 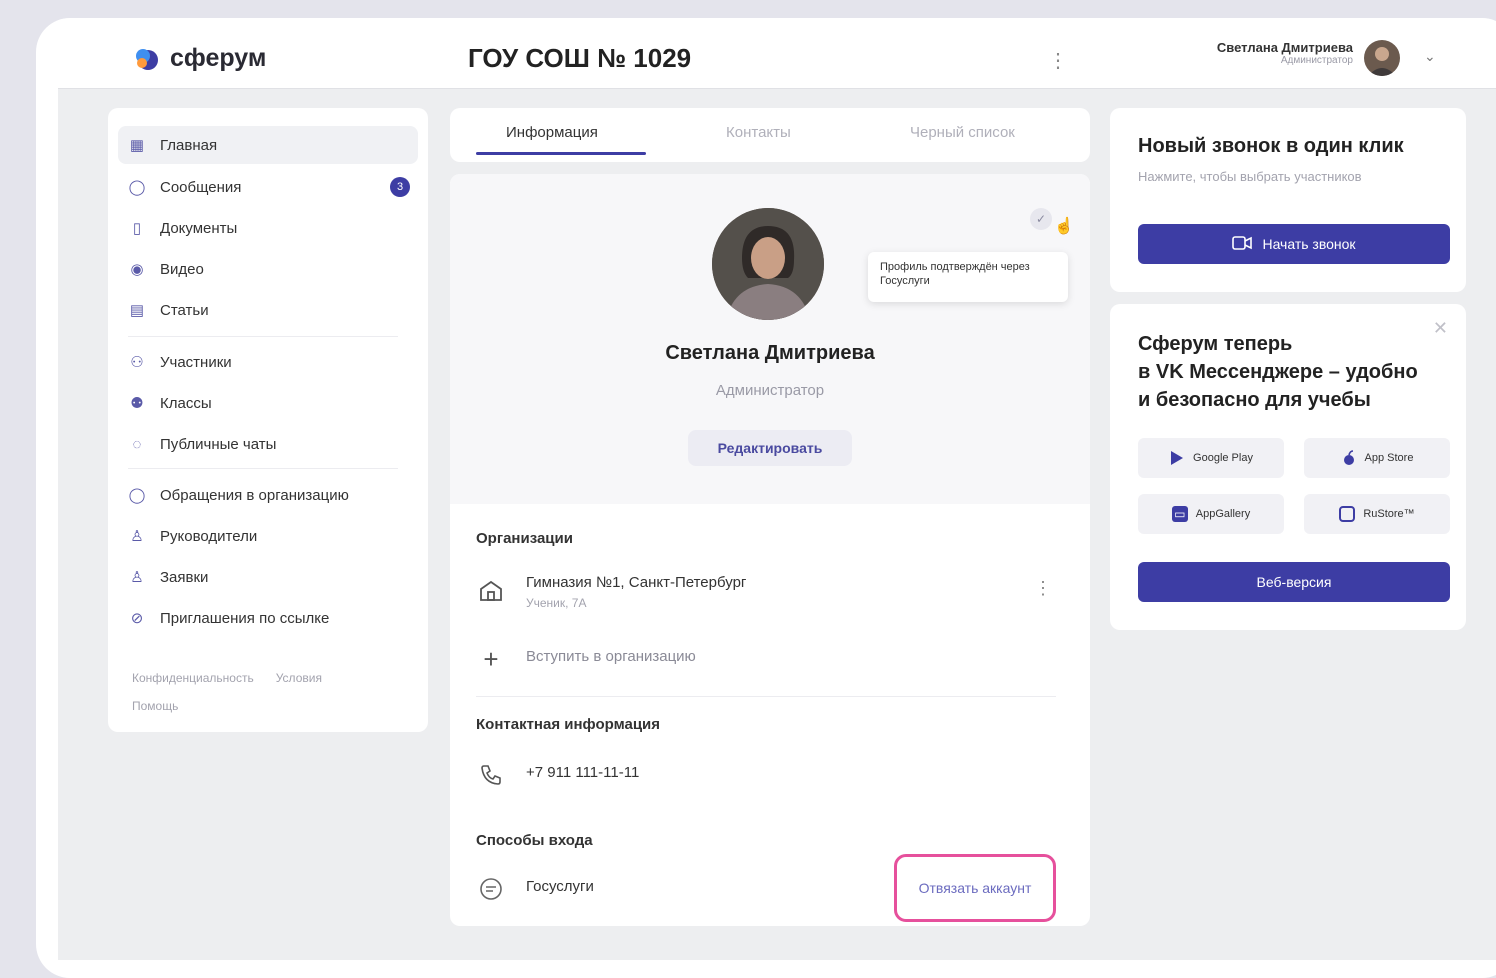 I want to click on video-icon: ◉, so click(x=137, y=269).